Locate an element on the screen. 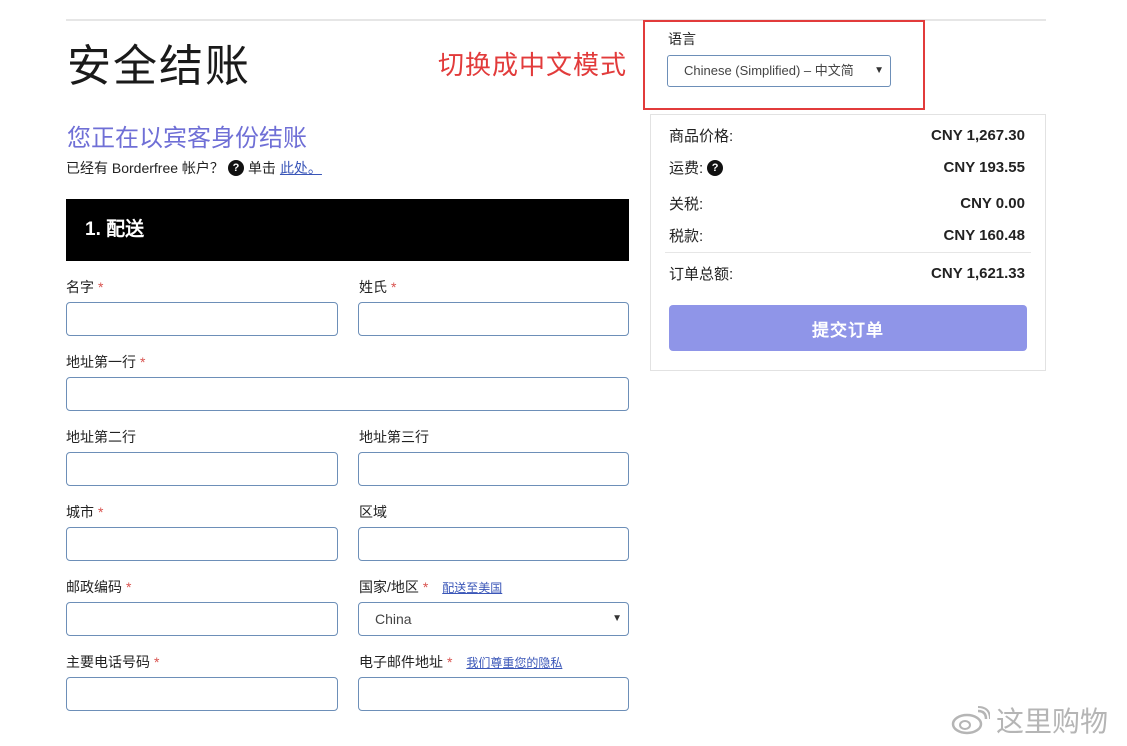 The height and width of the screenshot is (746, 1127). shipping-cost-value: CNY 193.55 is located at coordinates (984, 167).